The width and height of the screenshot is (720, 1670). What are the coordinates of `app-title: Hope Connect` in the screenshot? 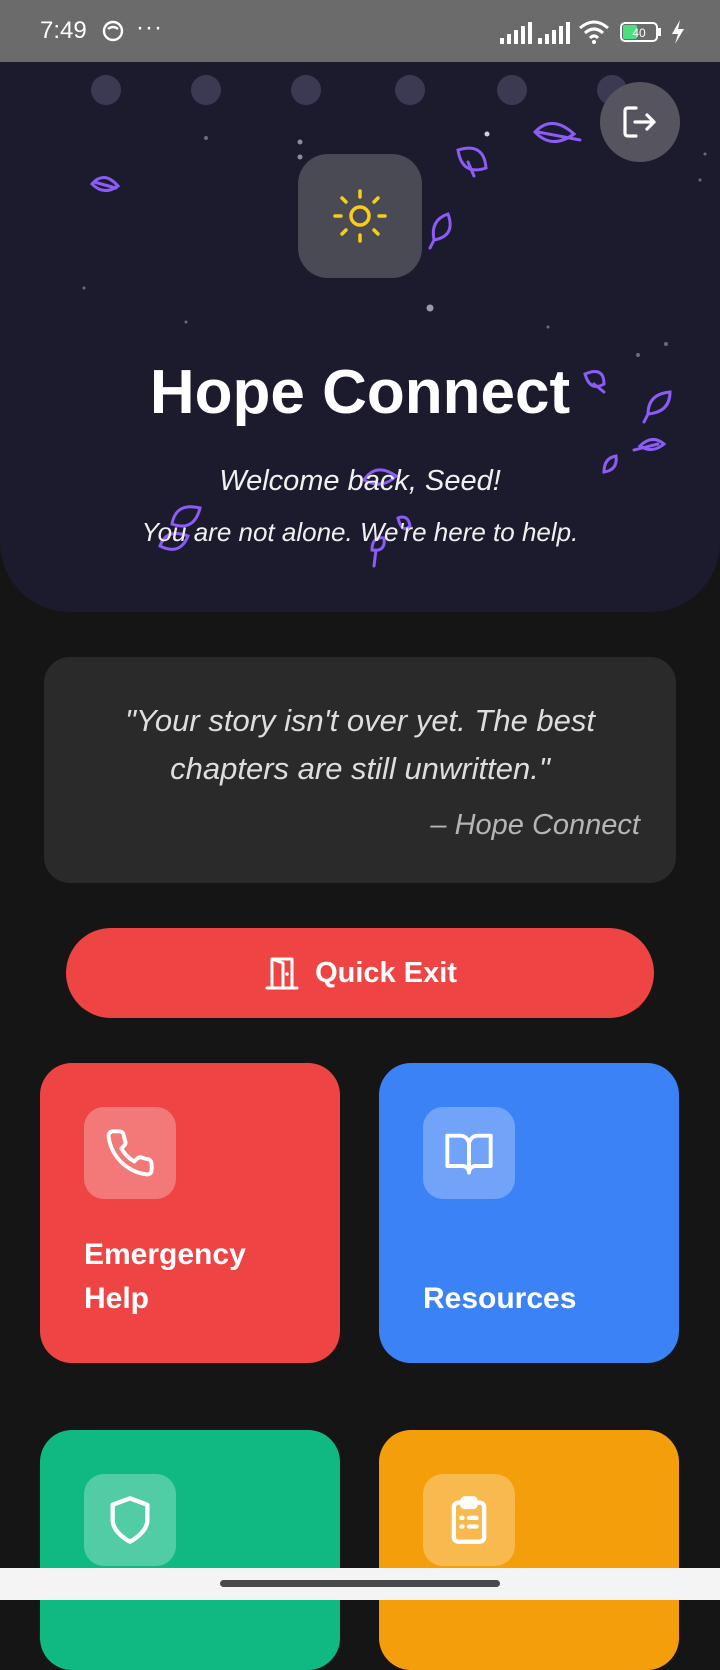 It's located at (360, 392).